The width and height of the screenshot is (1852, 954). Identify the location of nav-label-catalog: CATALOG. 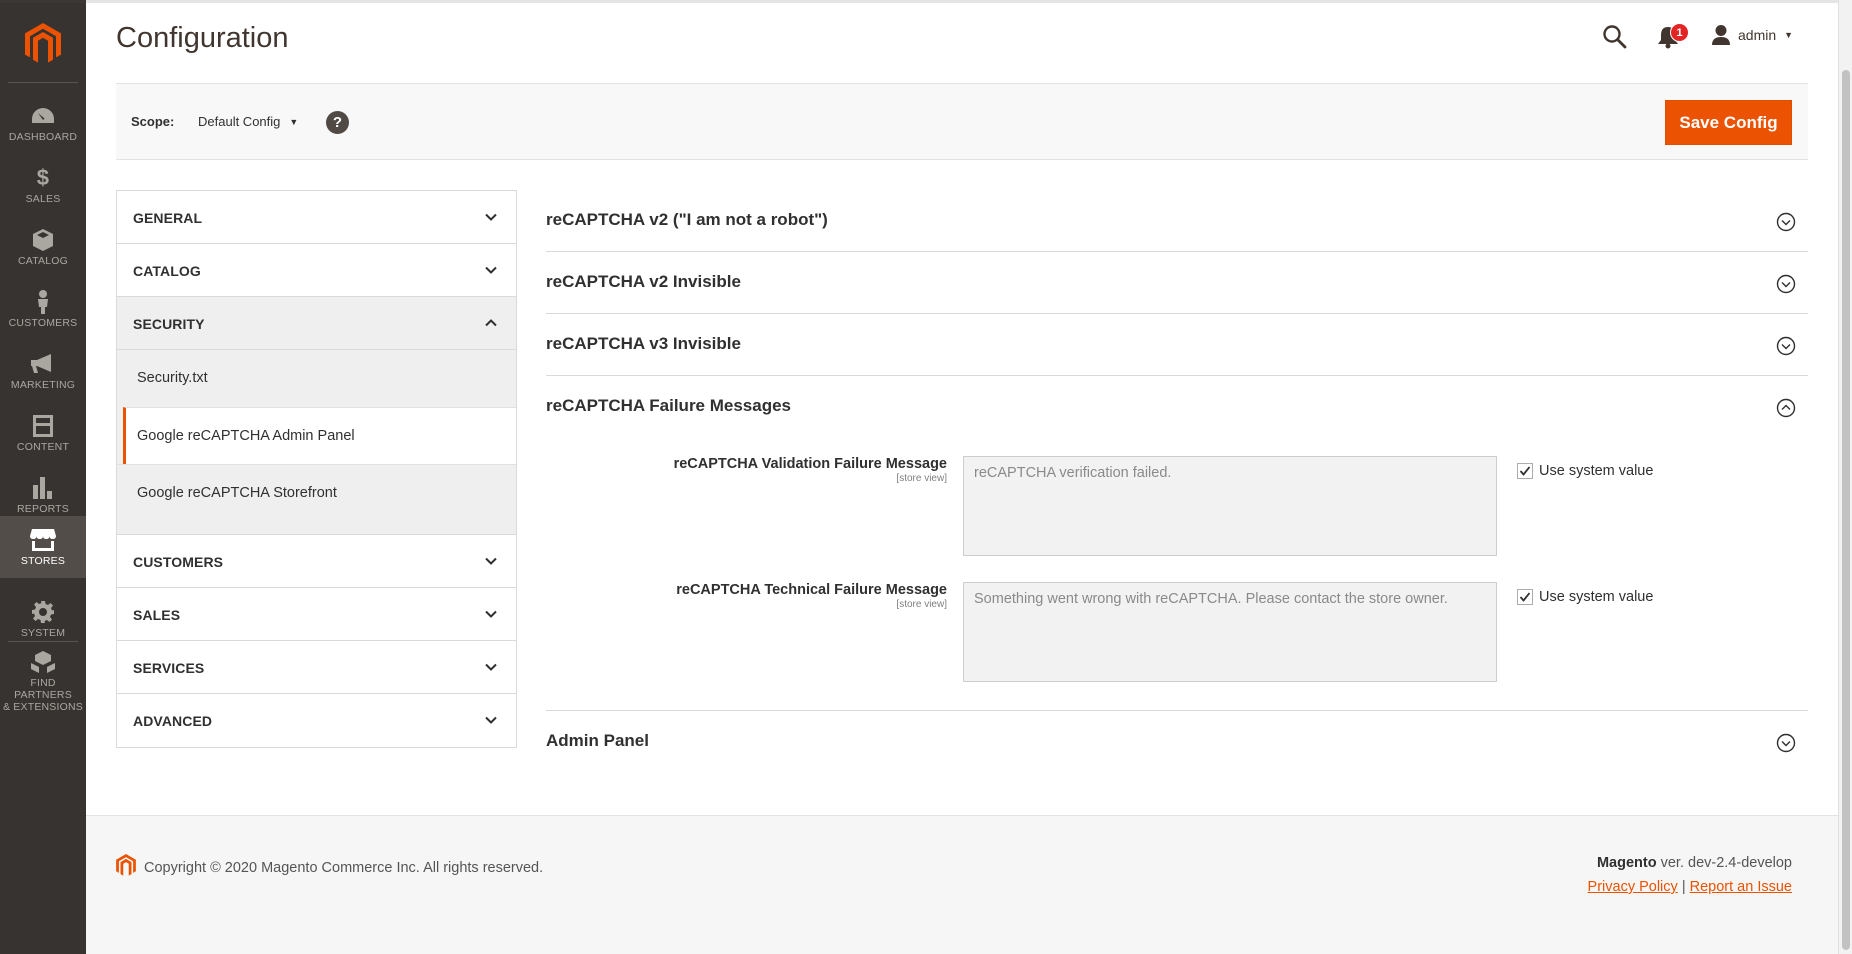
(43, 261).